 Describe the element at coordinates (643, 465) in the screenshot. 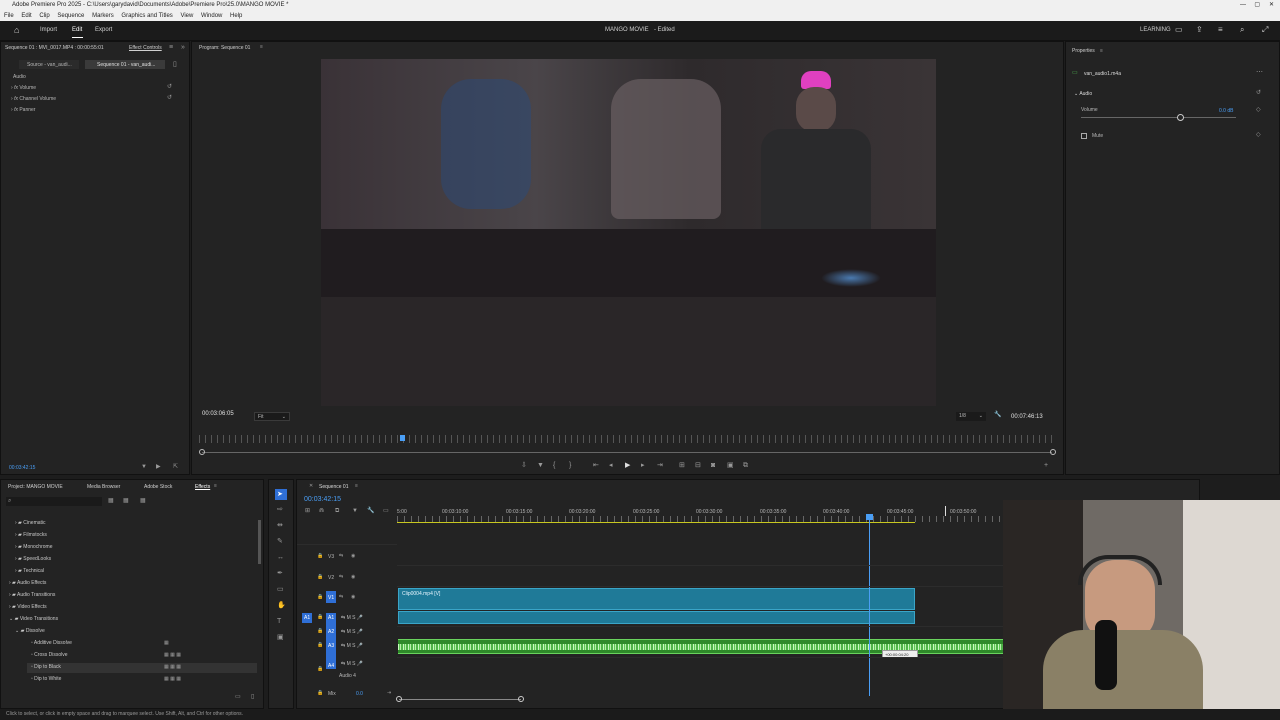

I see `step-forward-icon: ▸` at that location.